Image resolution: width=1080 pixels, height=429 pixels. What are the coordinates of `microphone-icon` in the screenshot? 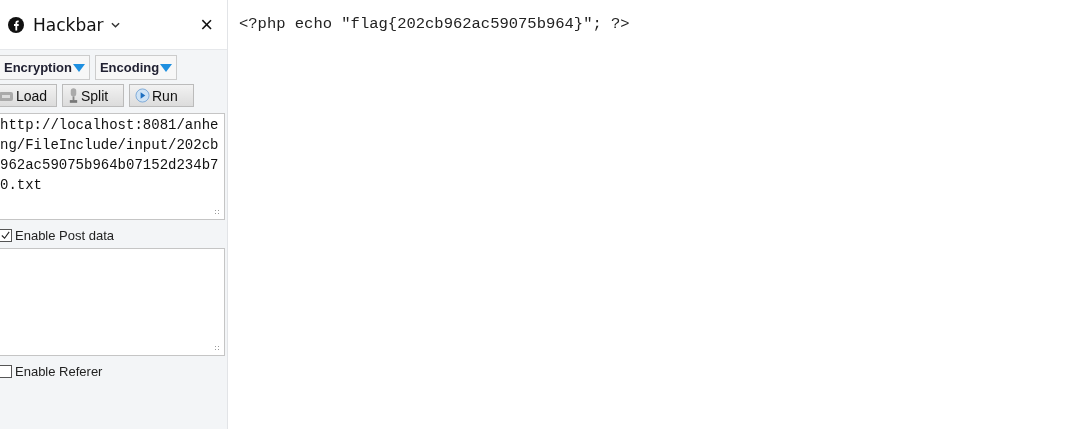 It's located at (73, 95).